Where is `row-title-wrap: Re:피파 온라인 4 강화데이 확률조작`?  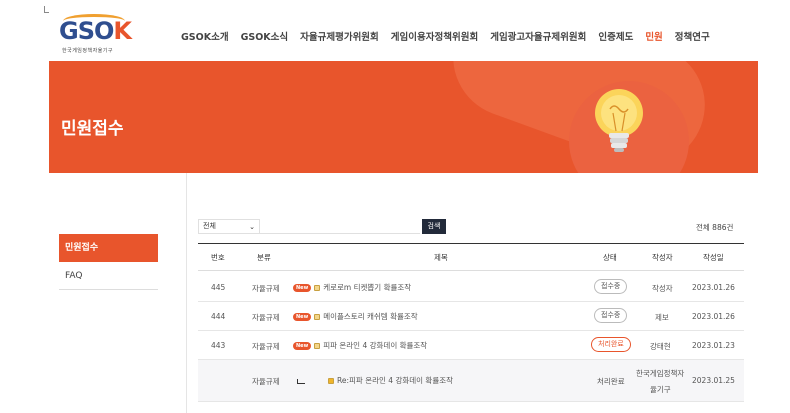 row-title-wrap: Re:피파 온라인 4 강화데이 확률조작 is located at coordinates (375, 380).